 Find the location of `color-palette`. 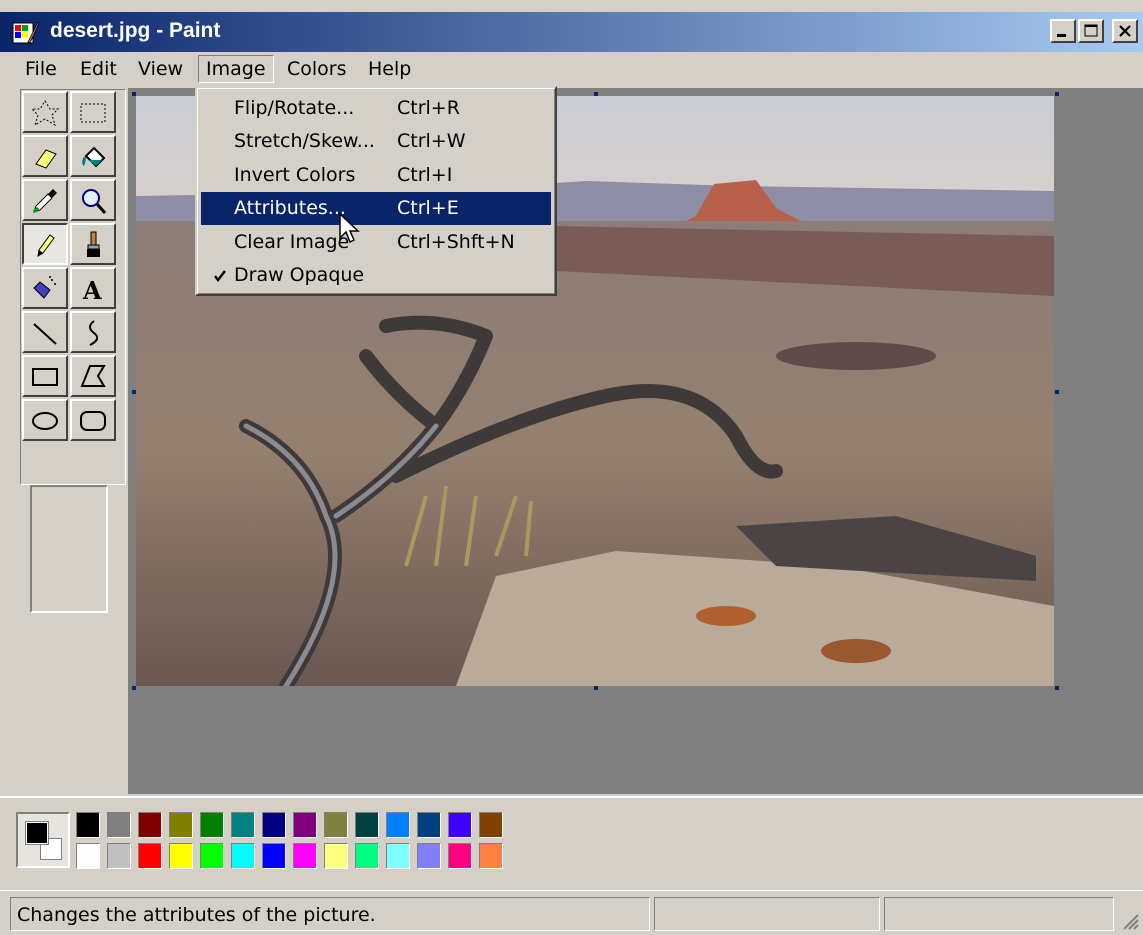

color-palette is located at coordinates (296, 844).